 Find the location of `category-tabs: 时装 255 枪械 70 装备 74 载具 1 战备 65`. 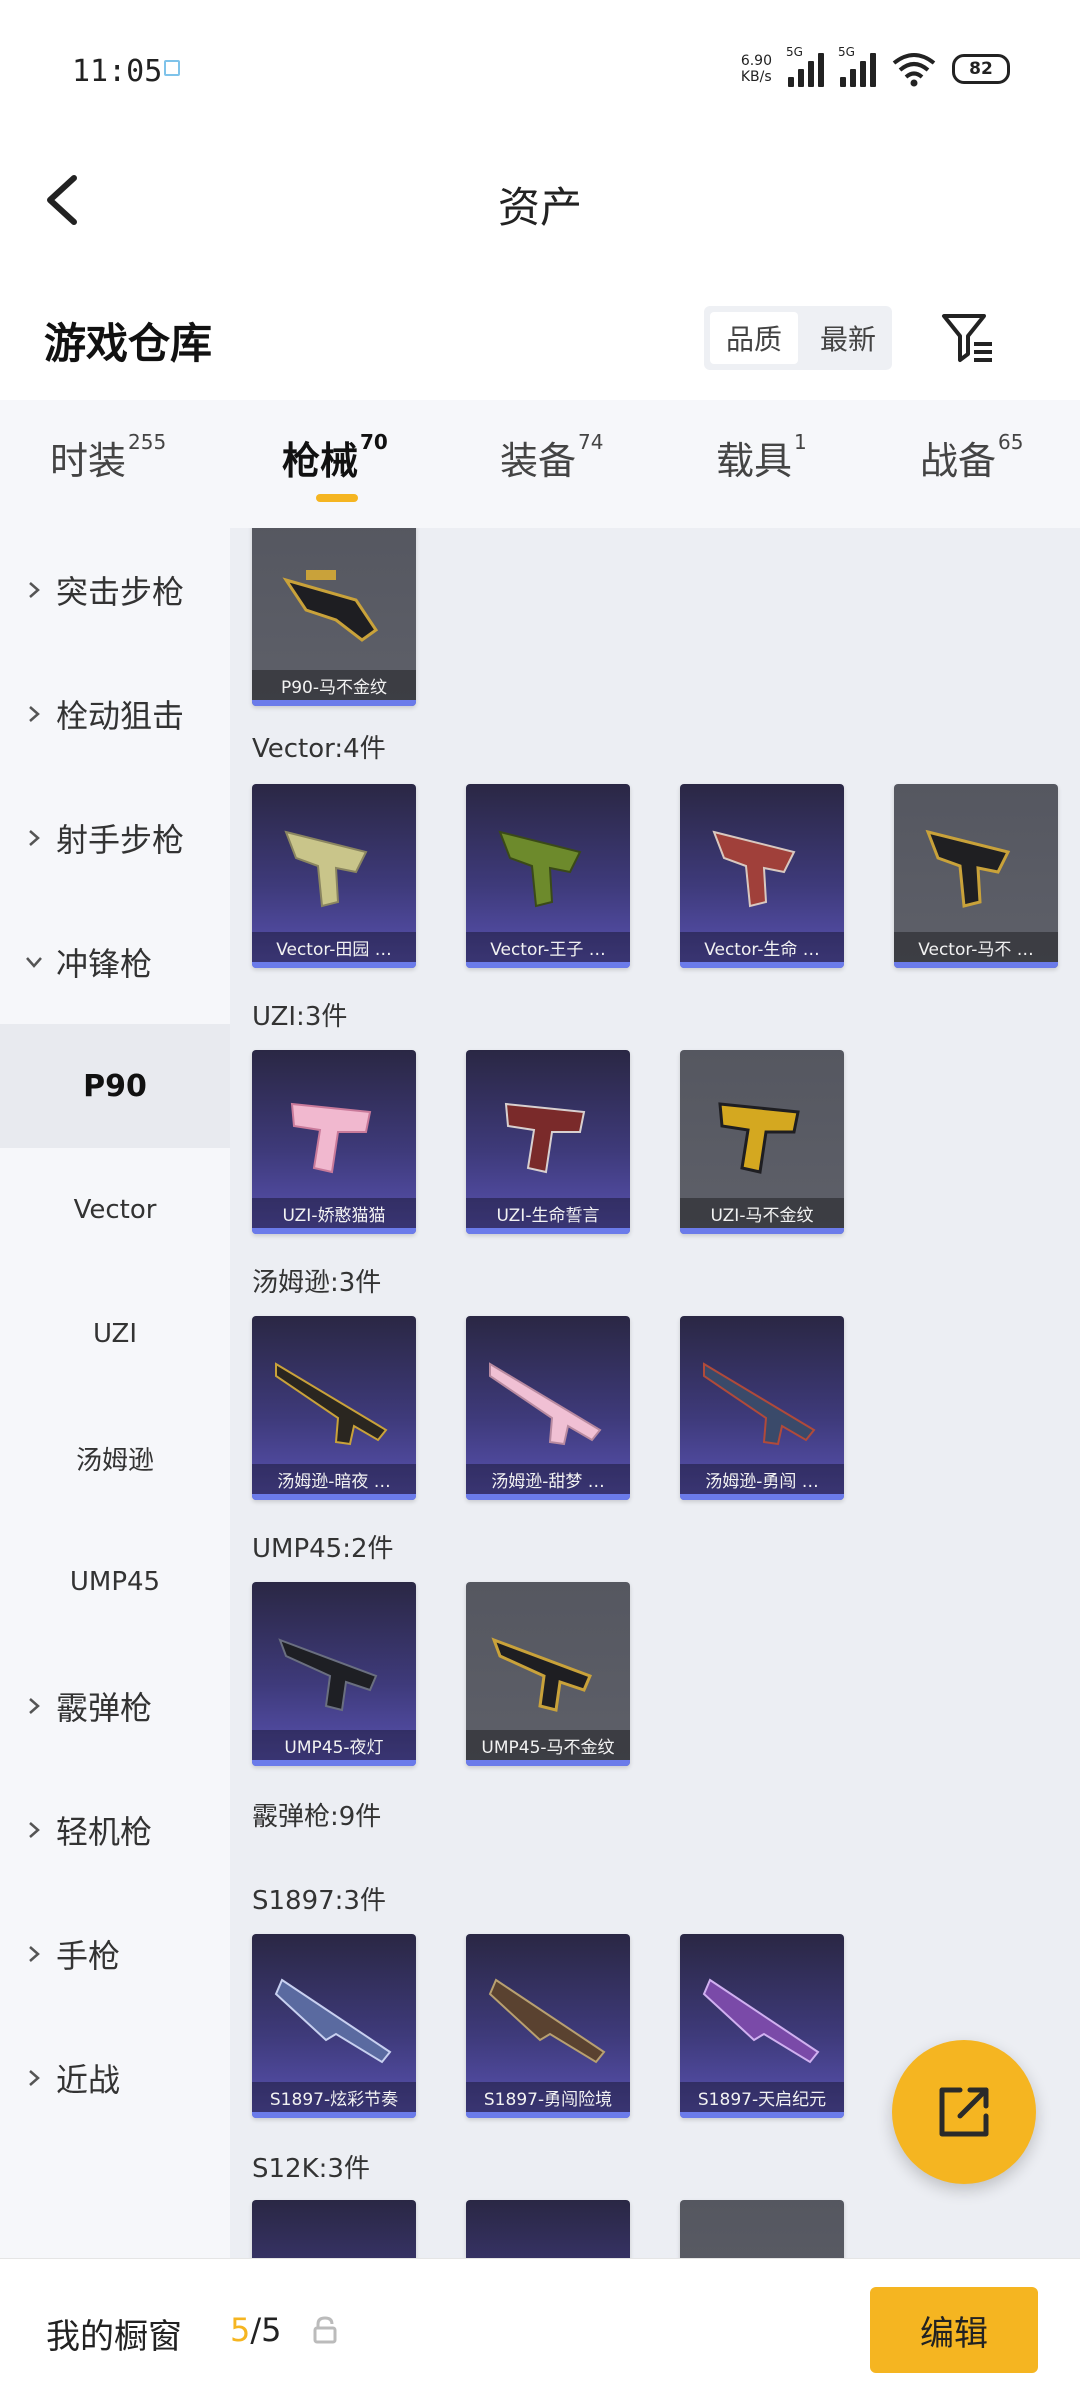

category-tabs: 时装 255 枪械 70 装备 74 载具 1 战备 65 is located at coordinates (540, 464).